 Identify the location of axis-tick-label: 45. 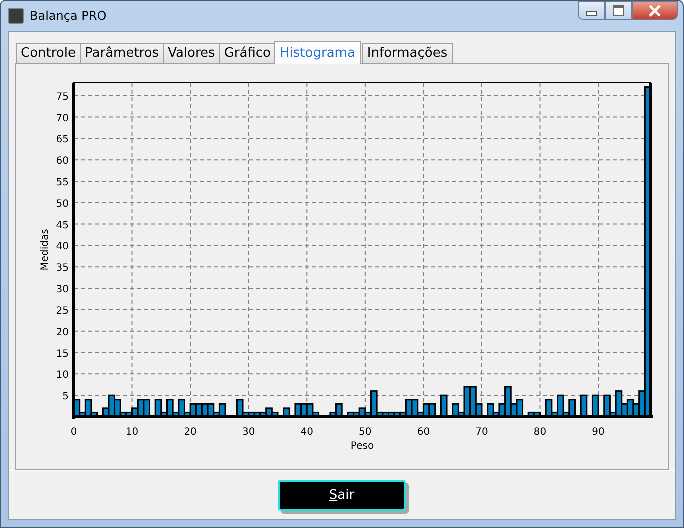
(62, 226).